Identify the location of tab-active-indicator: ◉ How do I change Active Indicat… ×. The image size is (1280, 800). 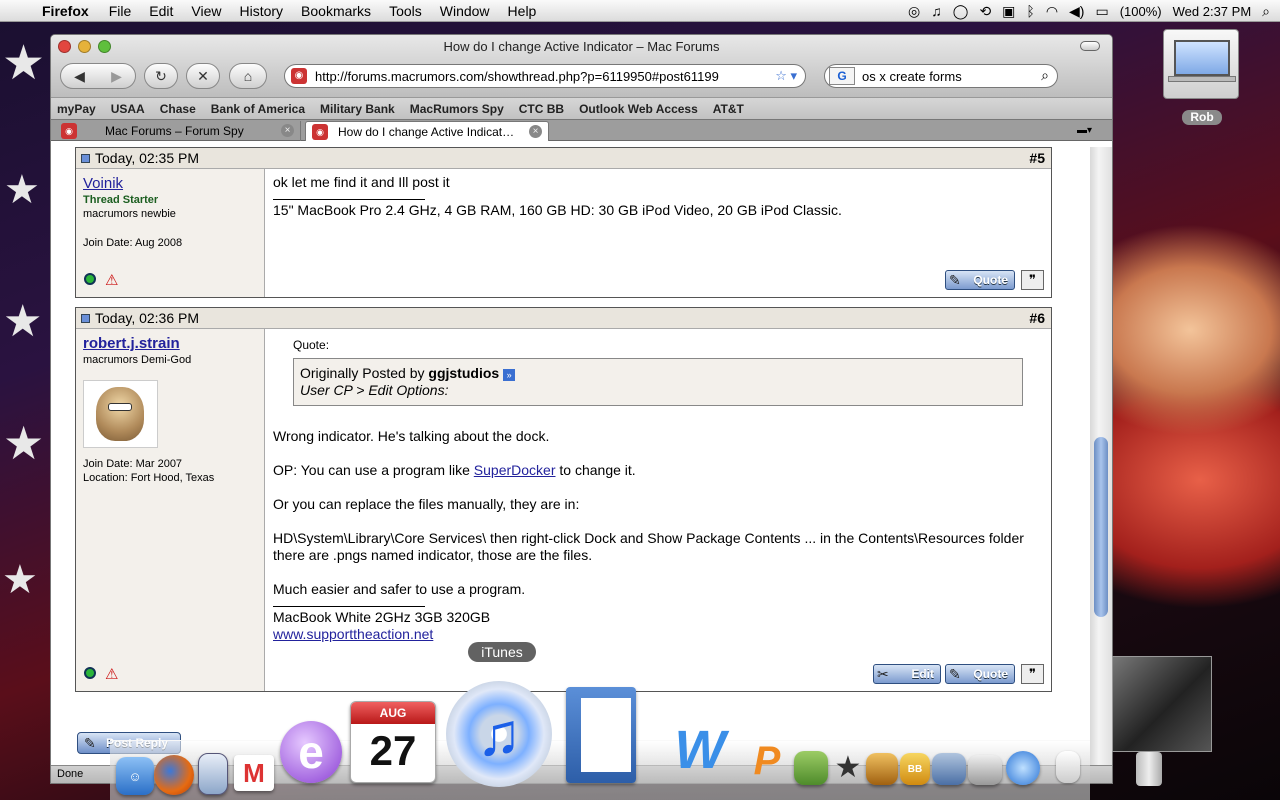
(427, 131).